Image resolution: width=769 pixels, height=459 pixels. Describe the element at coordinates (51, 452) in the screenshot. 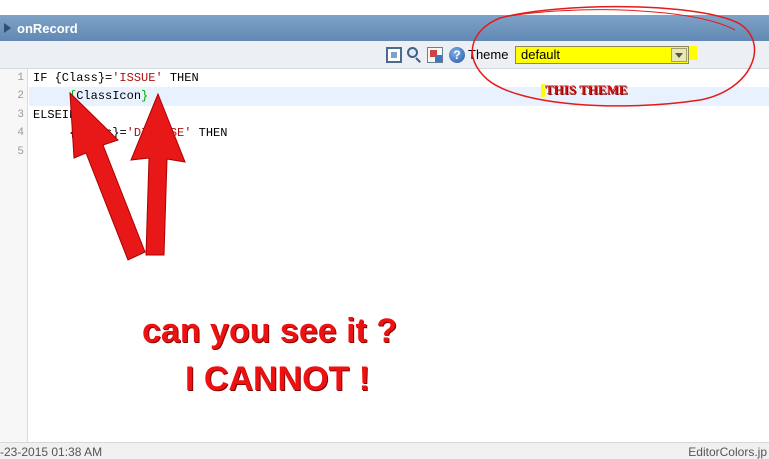

I see `timestamp: -23-2015 01:38 AM` at that location.